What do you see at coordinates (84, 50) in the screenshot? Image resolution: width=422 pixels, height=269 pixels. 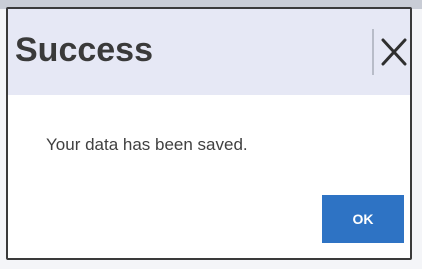 I see `dialog-title: Success` at bounding box center [84, 50].